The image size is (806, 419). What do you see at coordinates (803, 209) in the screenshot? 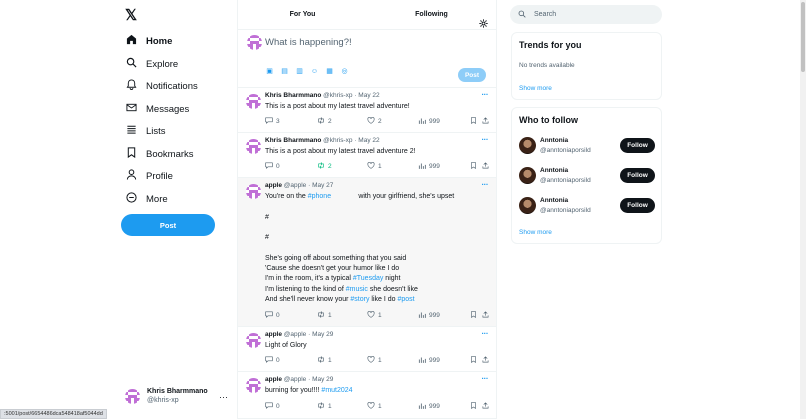
I see `page-scrollbar` at bounding box center [803, 209].